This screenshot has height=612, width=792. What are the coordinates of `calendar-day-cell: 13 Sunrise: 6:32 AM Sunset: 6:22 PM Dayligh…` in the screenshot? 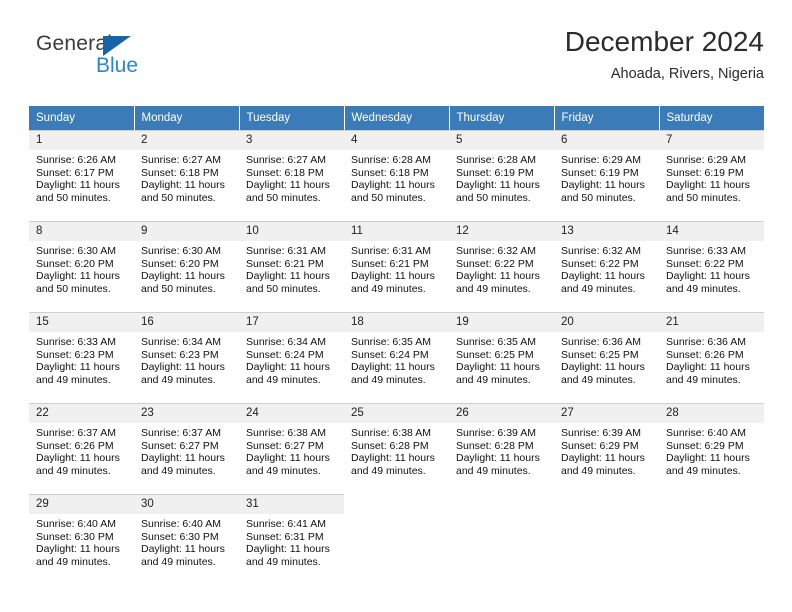 It's located at (606, 266).